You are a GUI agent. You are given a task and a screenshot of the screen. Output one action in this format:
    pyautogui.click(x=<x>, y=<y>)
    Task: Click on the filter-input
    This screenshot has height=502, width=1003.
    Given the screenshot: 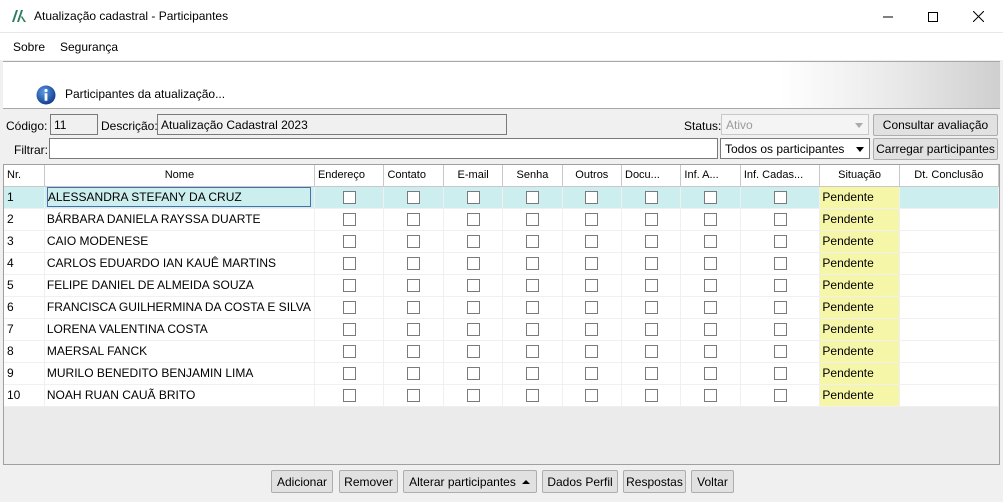 What is the action you would take?
    pyautogui.click(x=383, y=148)
    